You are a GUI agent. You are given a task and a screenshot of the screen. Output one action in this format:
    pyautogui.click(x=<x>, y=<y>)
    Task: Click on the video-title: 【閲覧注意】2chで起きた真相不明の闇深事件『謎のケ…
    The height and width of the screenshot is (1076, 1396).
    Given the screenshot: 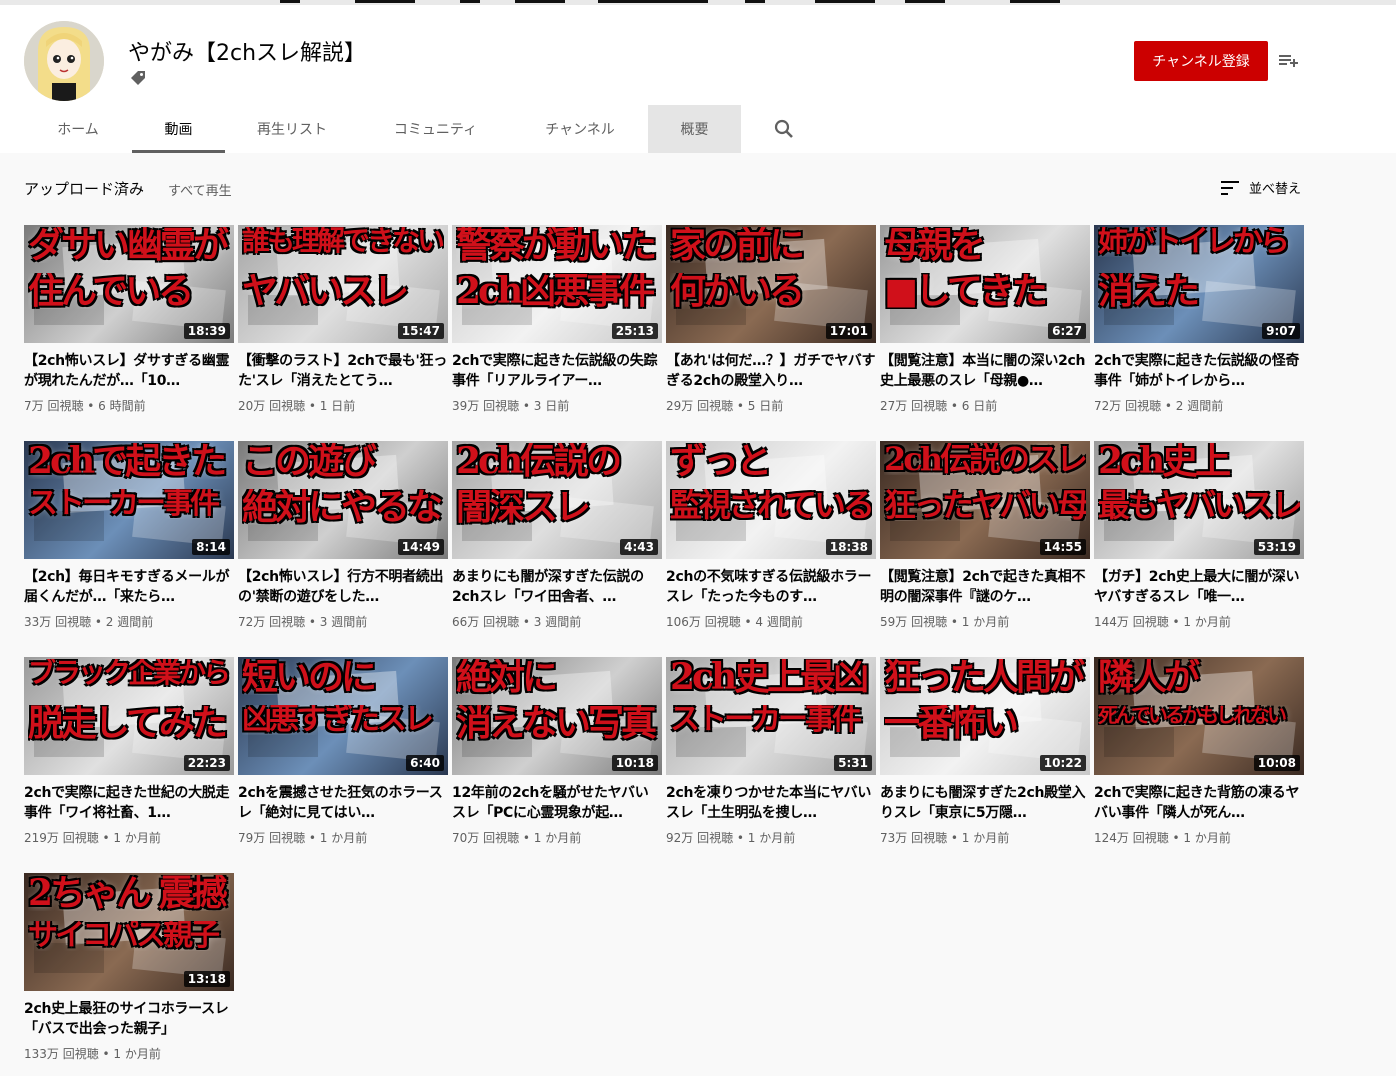 What is the action you would take?
    pyautogui.click(x=985, y=587)
    